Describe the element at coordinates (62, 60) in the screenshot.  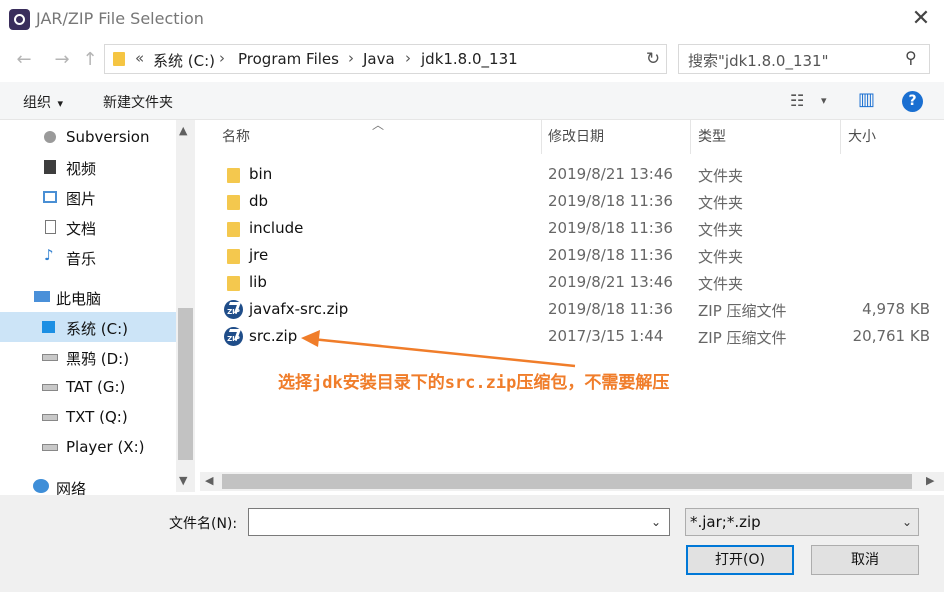
I see `forward-arrow-icon: →` at that location.